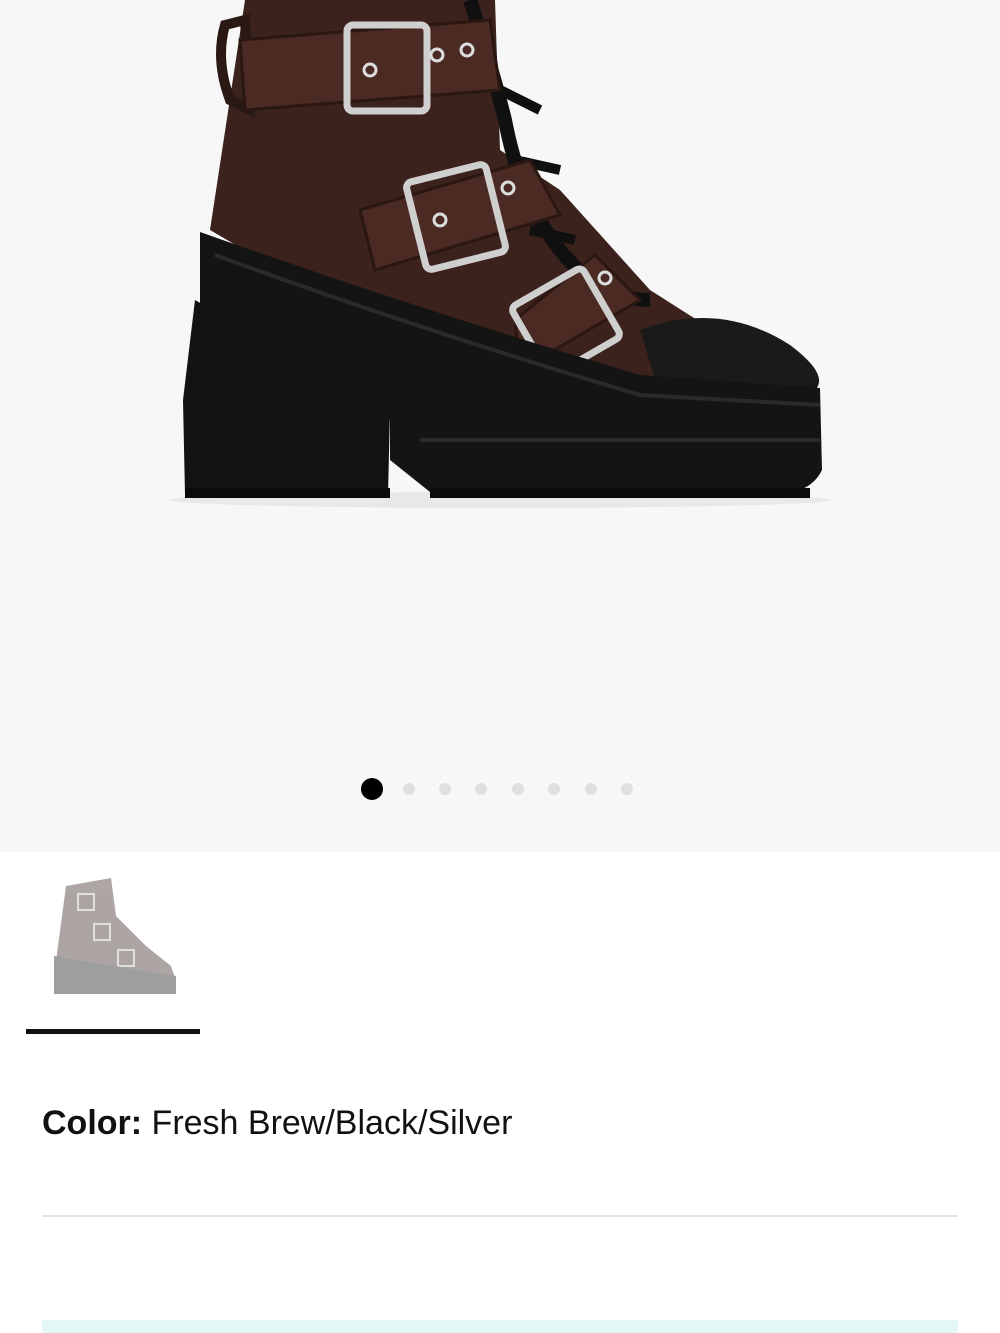  What do you see at coordinates (115, 936) in the screenshot?
I see `boot-thumbnail-image` at bounding box center [115, 936].